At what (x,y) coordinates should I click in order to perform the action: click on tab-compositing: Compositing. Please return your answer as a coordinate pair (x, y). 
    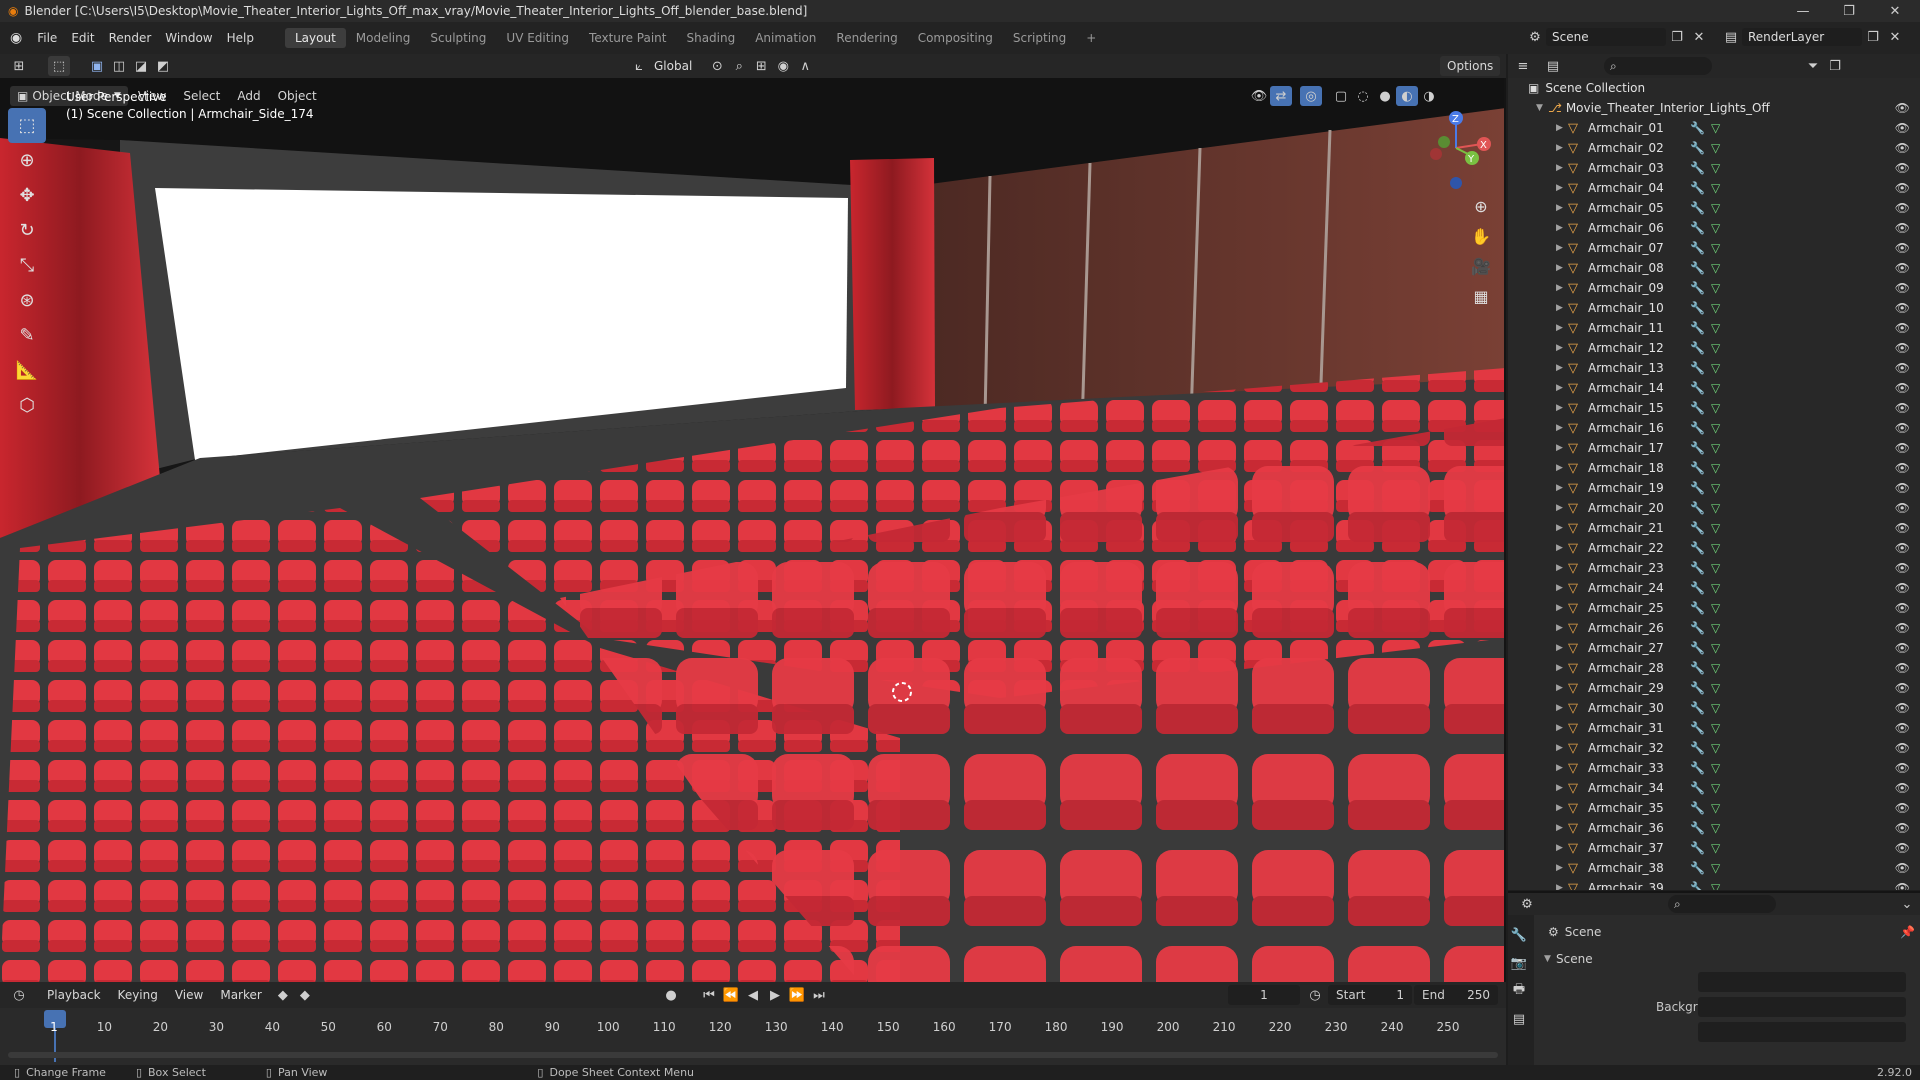
    Looking at the image, I should click on (955, 38).